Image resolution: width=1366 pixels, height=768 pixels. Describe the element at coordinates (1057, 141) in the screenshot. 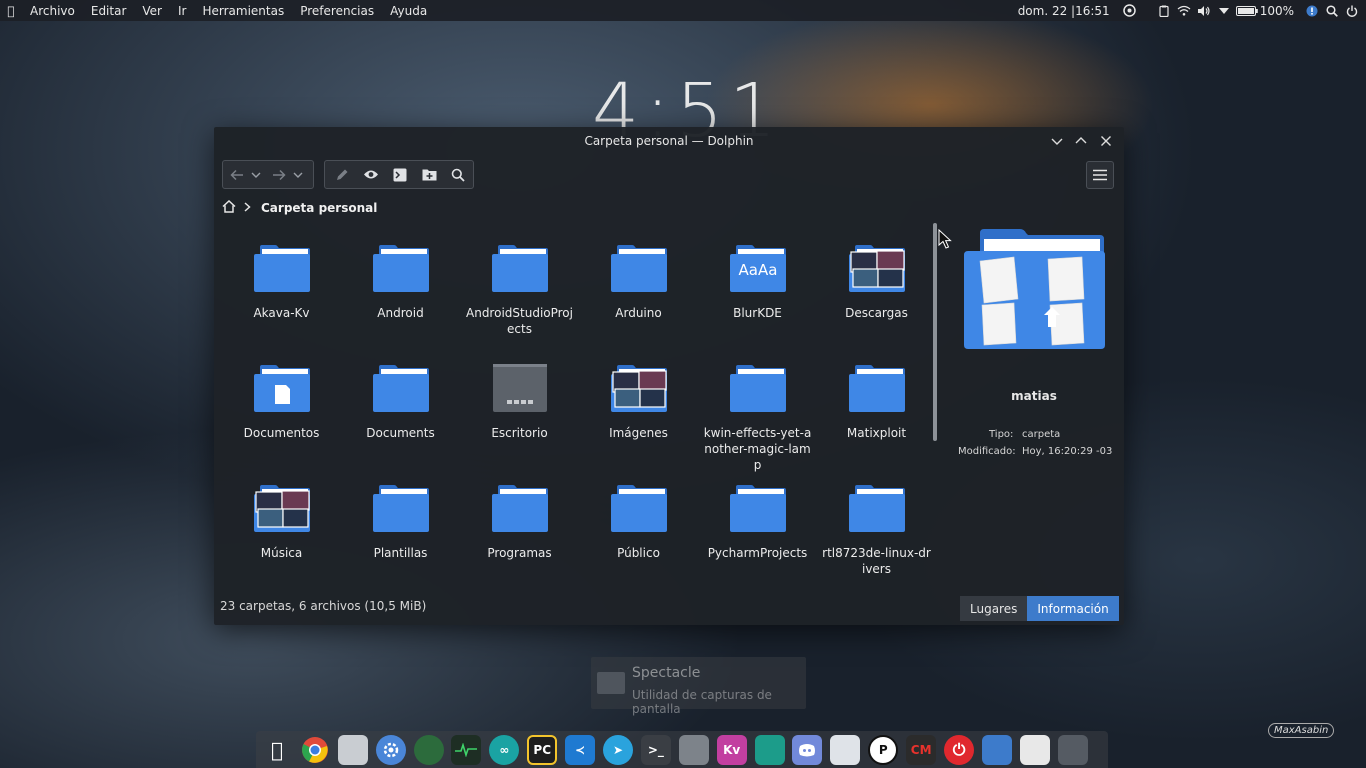

I see `minimize-icon` at that location.